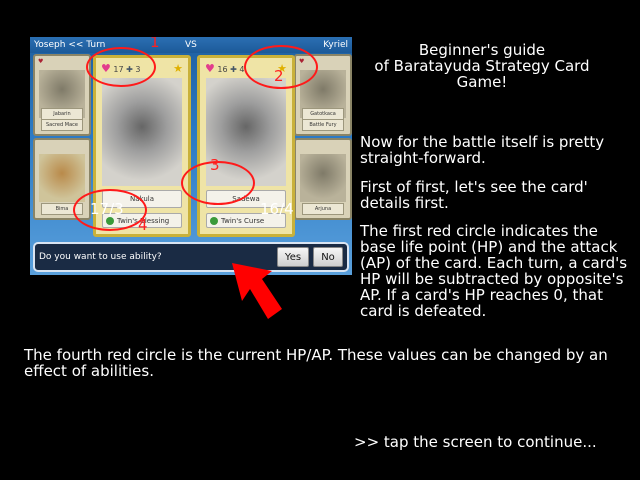 Image resolution: width=640 pixels, height=480 pixels. What do you see at coordinates (243, 221) in the screenshot?
I see `card-ability-label: Twin's Curse` at bounding box center [243, 221].